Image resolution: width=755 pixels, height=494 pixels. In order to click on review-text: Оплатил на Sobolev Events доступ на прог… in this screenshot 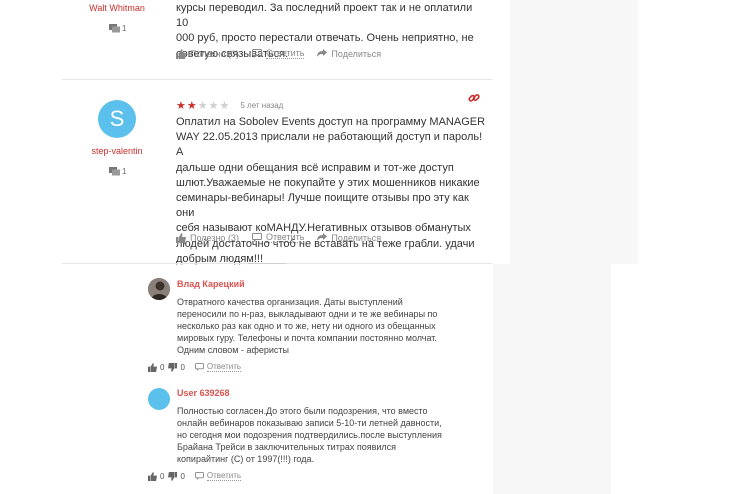, I will do `click(331, 191)`.